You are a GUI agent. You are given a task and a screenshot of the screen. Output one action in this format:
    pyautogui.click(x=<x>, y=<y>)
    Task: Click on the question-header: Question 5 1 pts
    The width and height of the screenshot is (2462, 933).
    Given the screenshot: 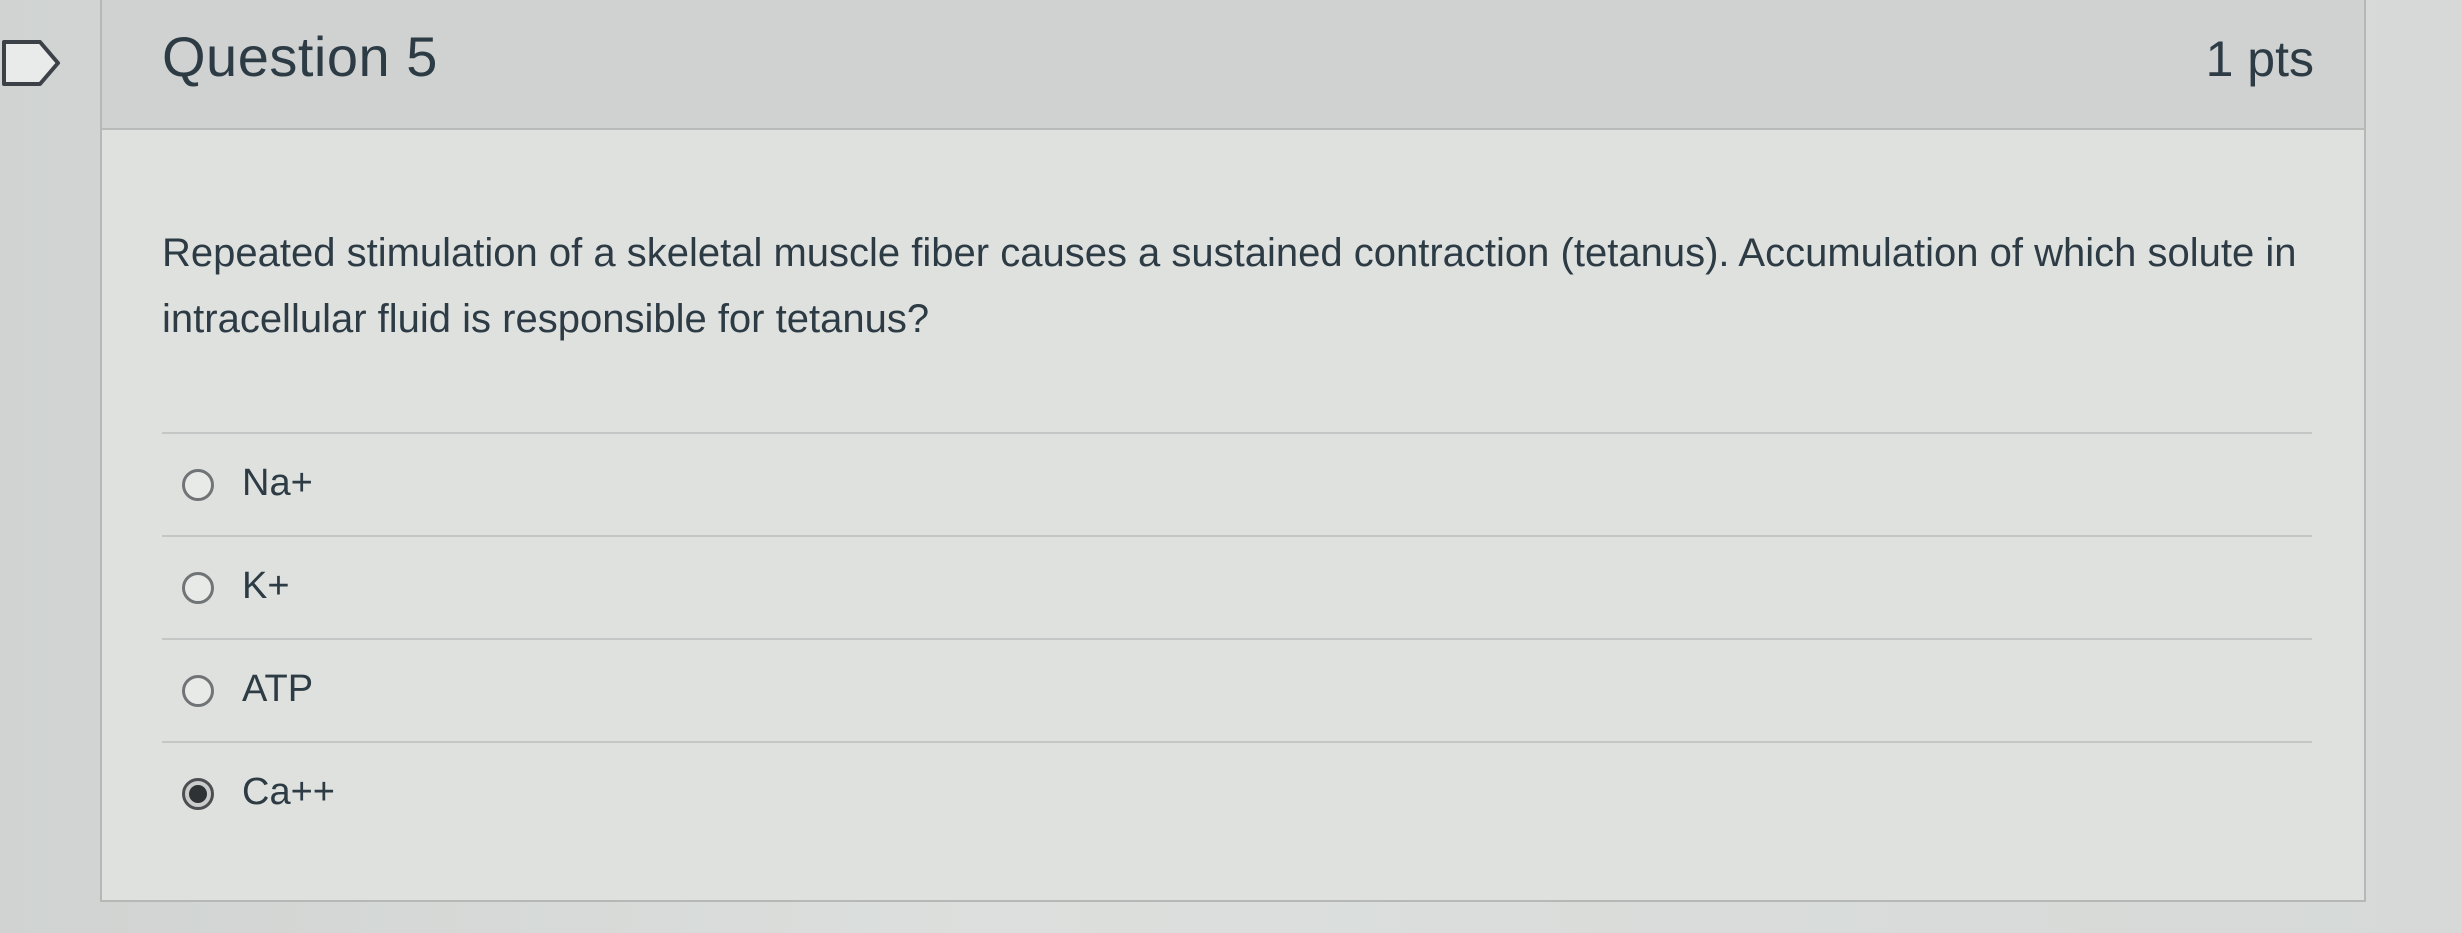 What is the action you would take?
    pyautogui.click(x=1233, y=65)
    